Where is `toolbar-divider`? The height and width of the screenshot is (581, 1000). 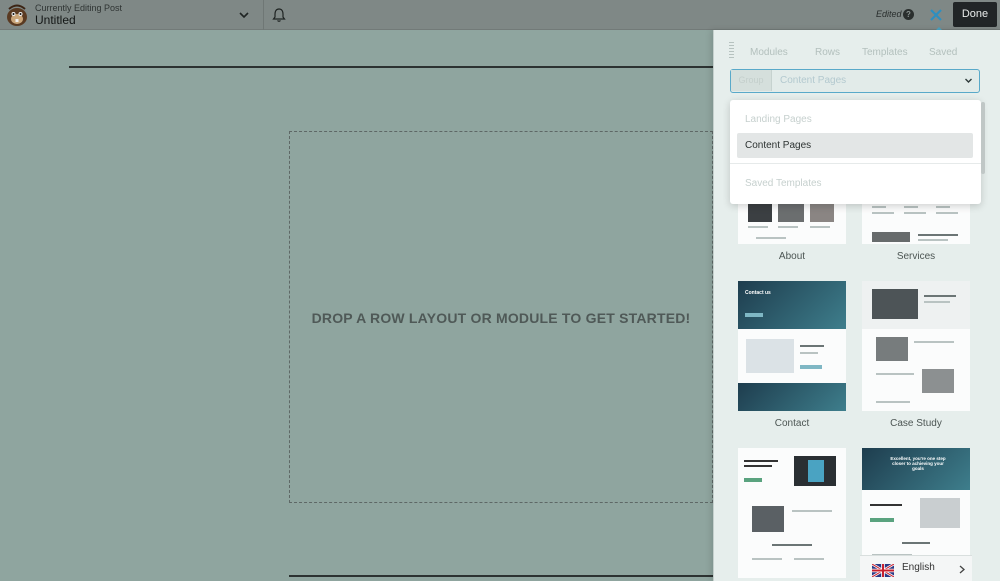 toolbar-divider is located at coordinates (263, 15).